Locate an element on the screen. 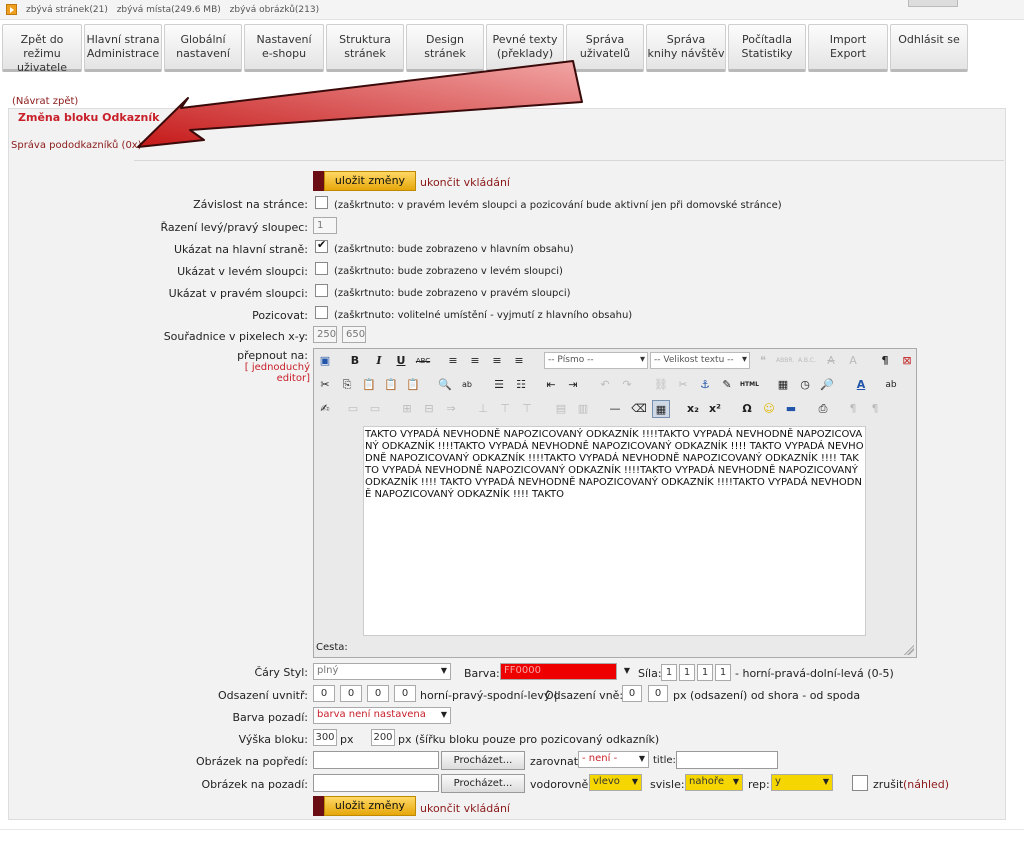  dependency-checkbox is located at coordinates (321, 202).